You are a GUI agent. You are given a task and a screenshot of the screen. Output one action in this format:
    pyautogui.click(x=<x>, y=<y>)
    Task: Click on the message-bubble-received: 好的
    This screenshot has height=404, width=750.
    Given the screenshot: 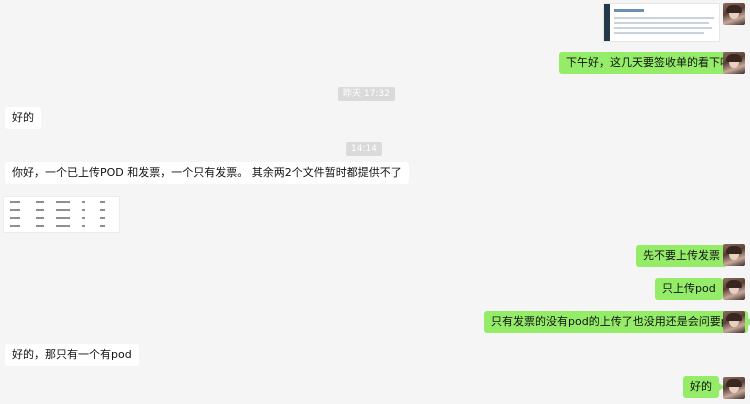 What is the action you would take?
    pyautogui.click(x=23, y=118)
    